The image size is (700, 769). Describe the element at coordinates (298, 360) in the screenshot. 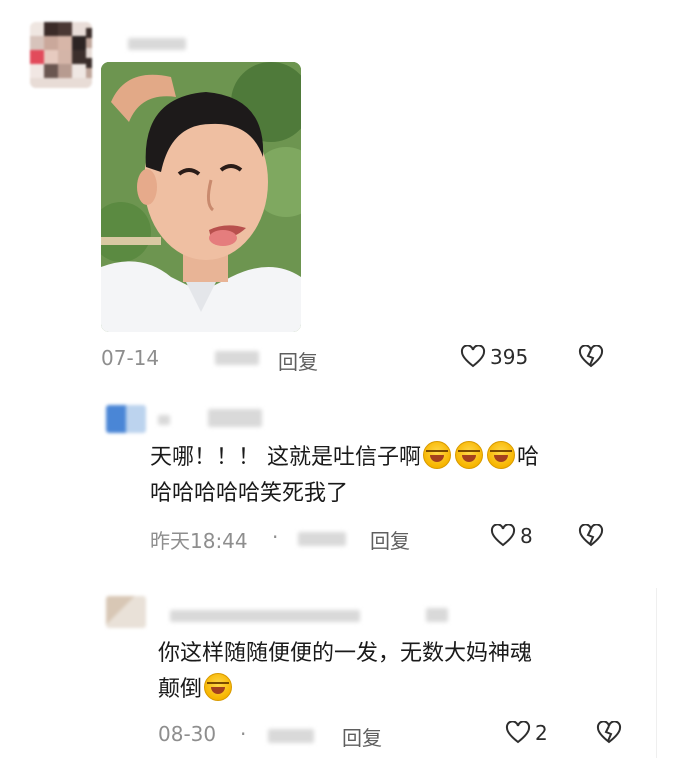

I see `post-reply-button: 回复` at that location.